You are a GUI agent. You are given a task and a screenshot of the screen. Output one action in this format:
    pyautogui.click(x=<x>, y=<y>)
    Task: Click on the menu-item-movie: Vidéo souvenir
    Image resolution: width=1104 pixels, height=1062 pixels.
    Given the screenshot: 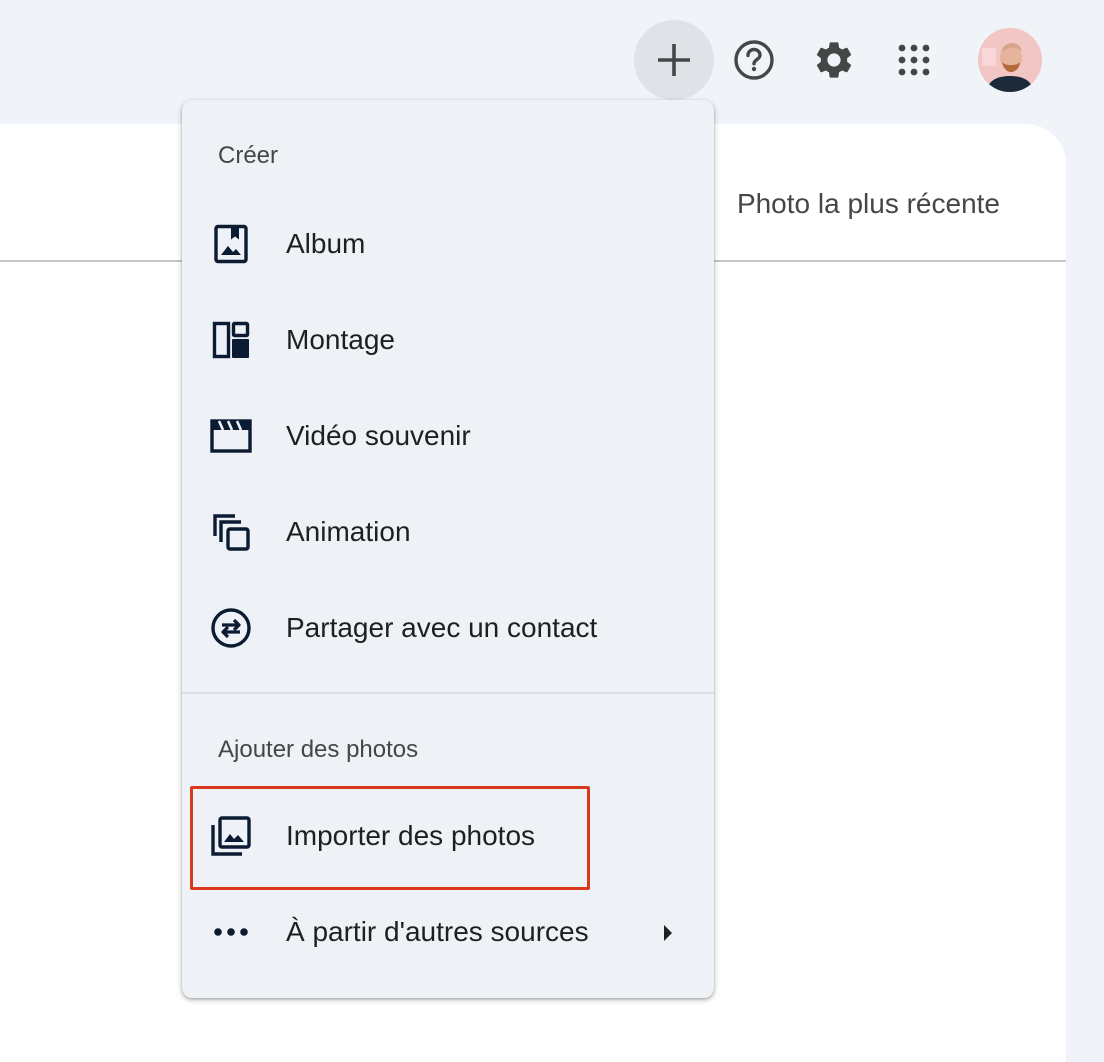 What is the action you would take?
    pyautogui.click(x=448, y=436)
    